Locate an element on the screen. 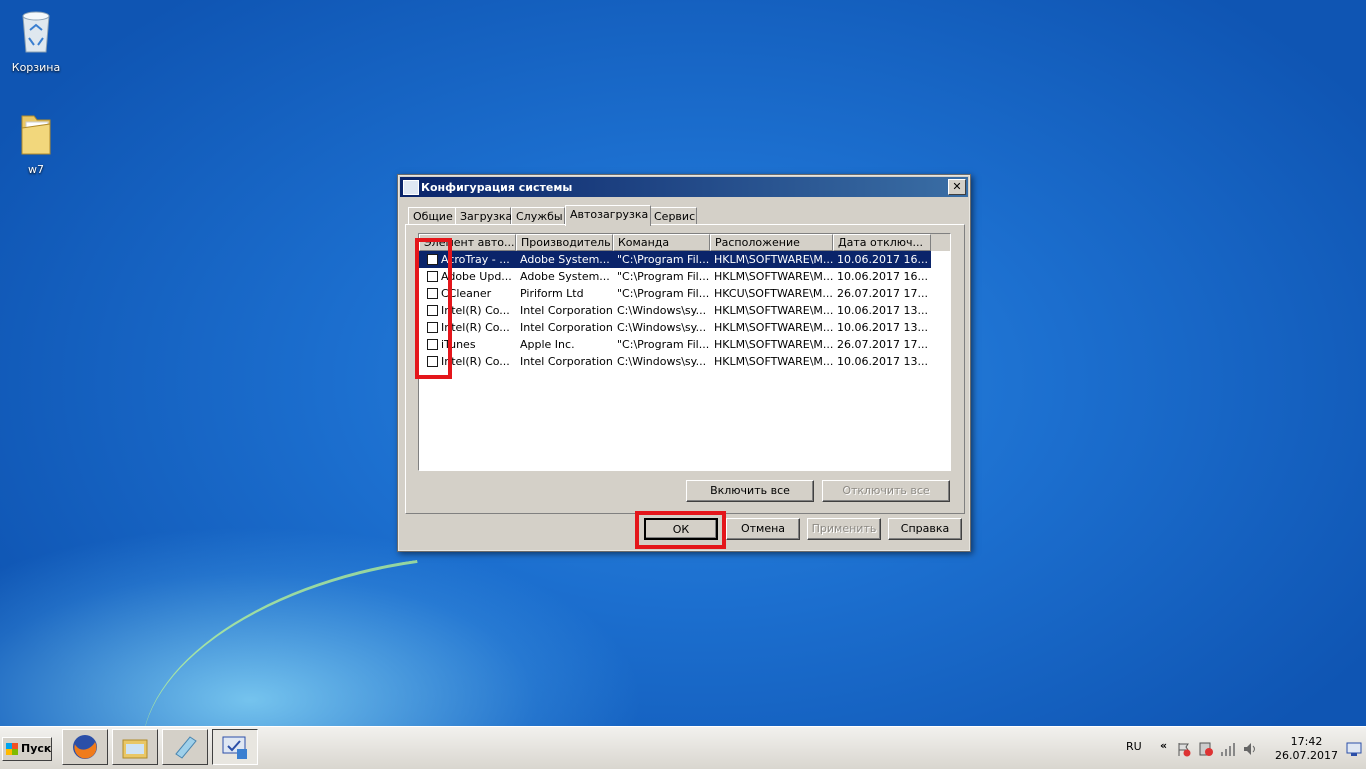 The height and width of the screenshot is (769, 1366). taskbar-explorer is located at coordinates (135, 747).